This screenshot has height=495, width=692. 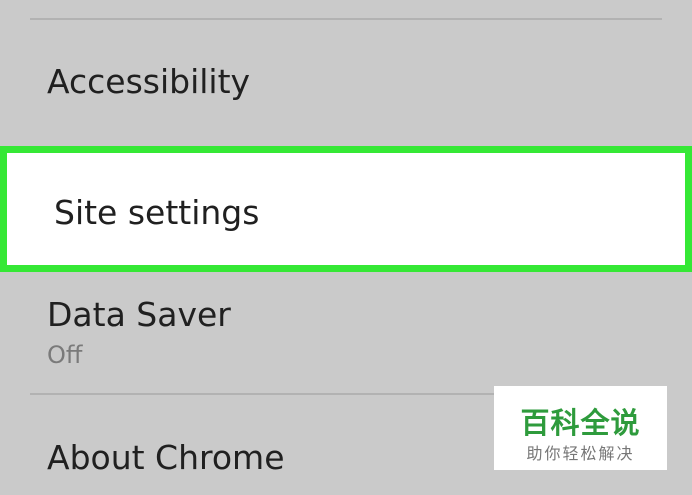 What do you see at coordinates (149, 81) in the screenshot?
I see `settings-item-label: Accessibility` at bounding box center [149, 81].